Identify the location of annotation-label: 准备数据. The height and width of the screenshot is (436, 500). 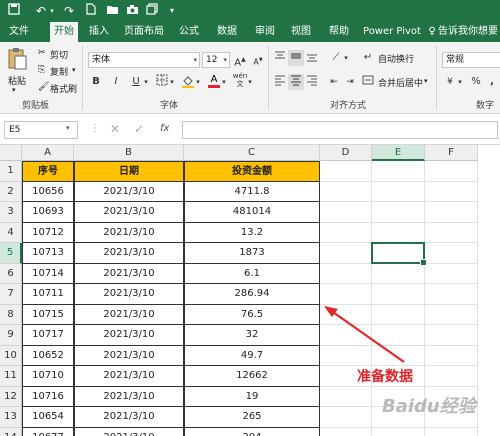
(385, 377).